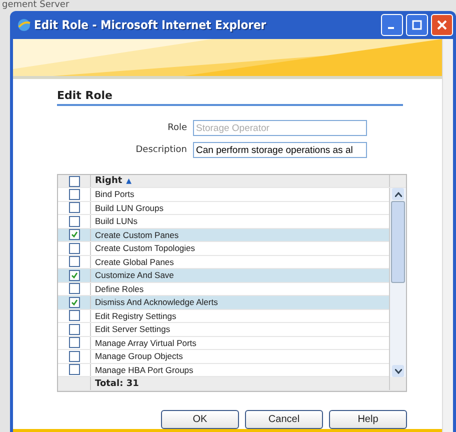 The image size is (456, 432). I want to click on field-label: Description, so click(160, 150).